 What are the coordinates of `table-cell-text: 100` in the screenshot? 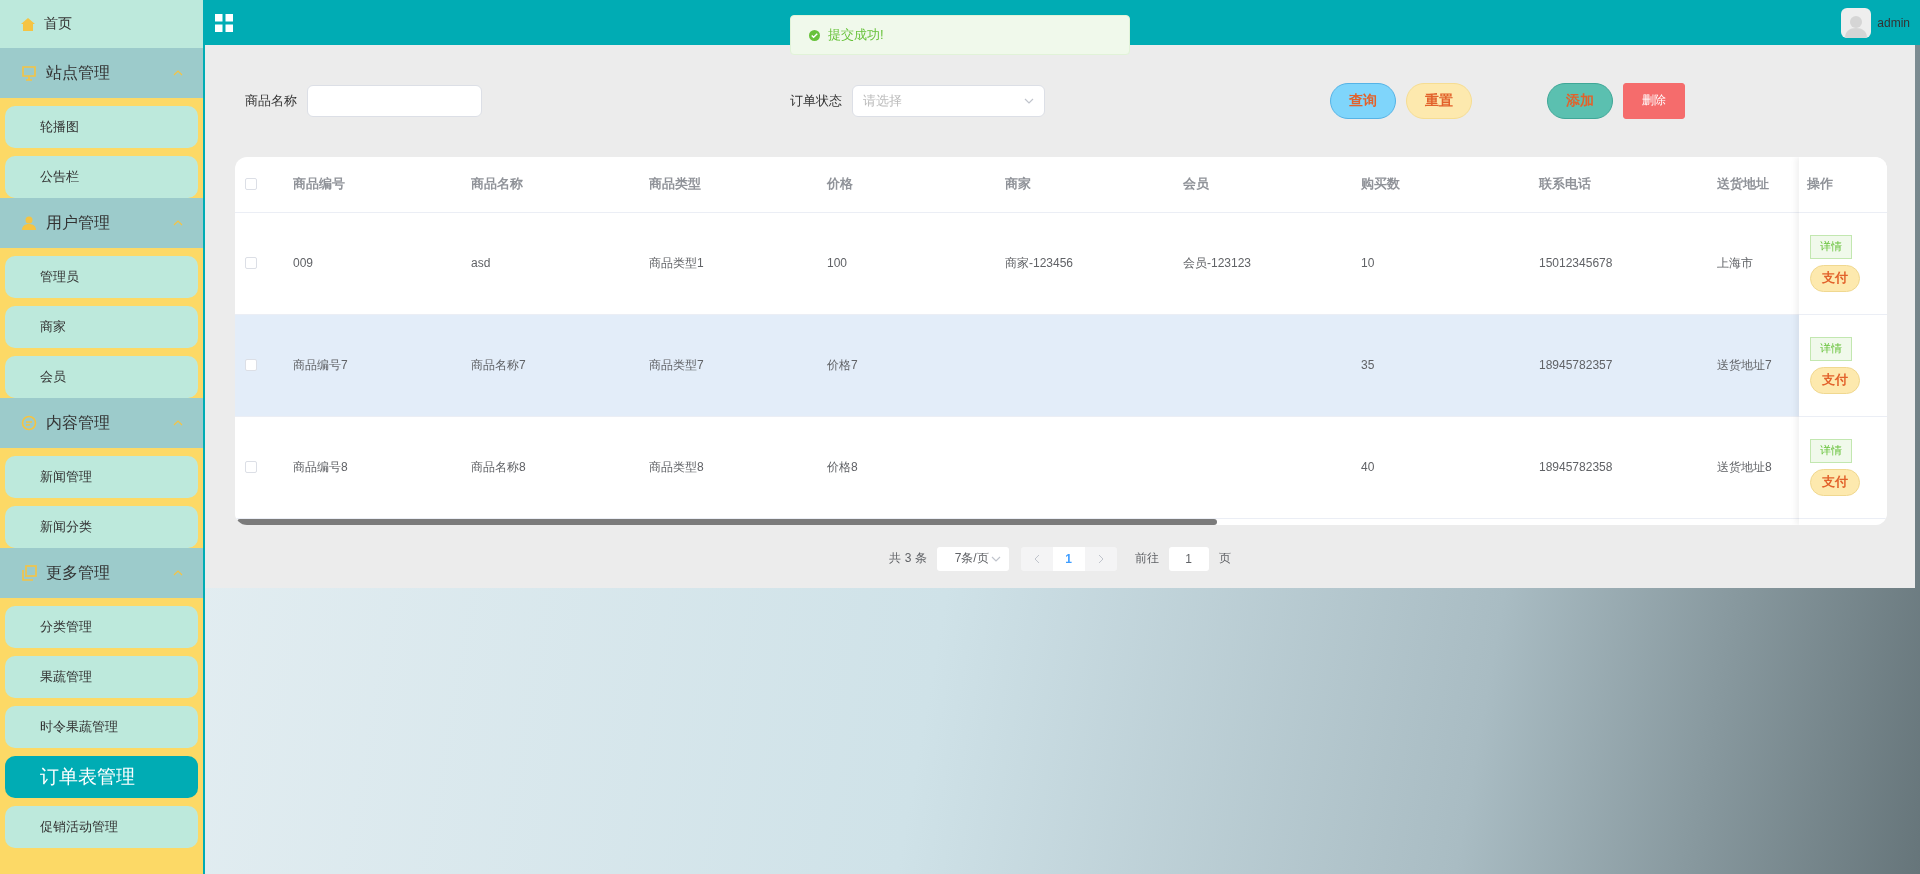 It's located at (838, 263).